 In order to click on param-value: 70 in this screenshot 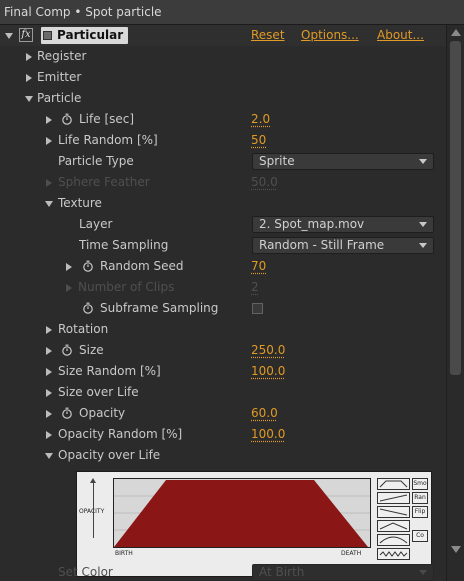, I will do `click(258, 266)`.